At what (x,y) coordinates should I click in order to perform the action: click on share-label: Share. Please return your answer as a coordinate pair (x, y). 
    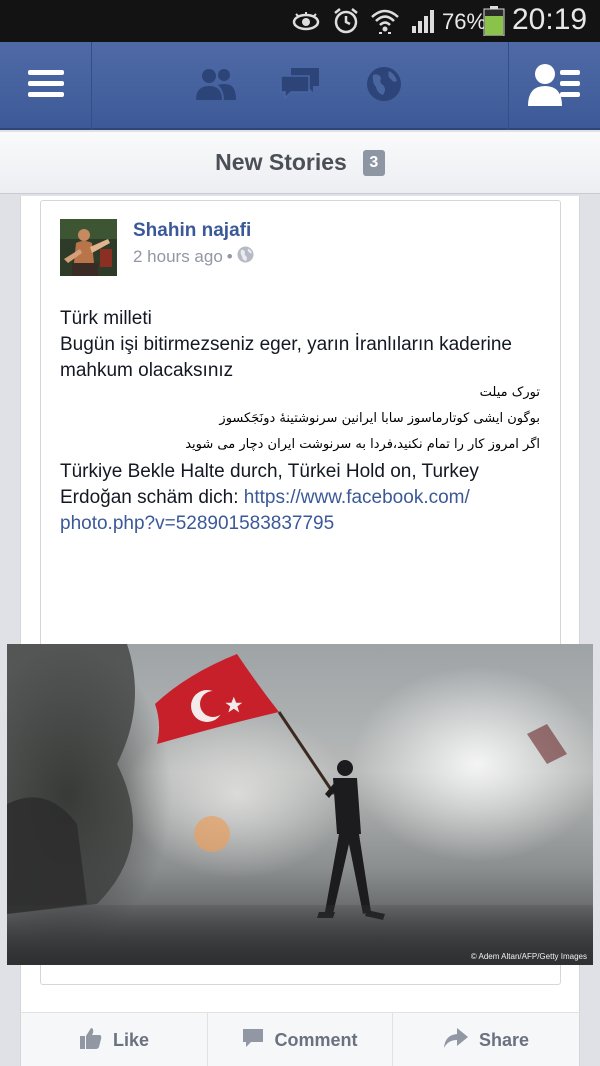
    Looking at the image, I should click on (504, 1039).